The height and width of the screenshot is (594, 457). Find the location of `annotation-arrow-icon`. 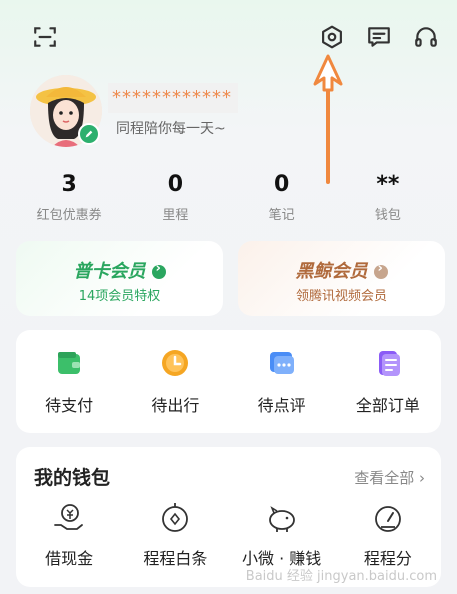

annotation-arrow-icon is located at coordinates (328, 119).